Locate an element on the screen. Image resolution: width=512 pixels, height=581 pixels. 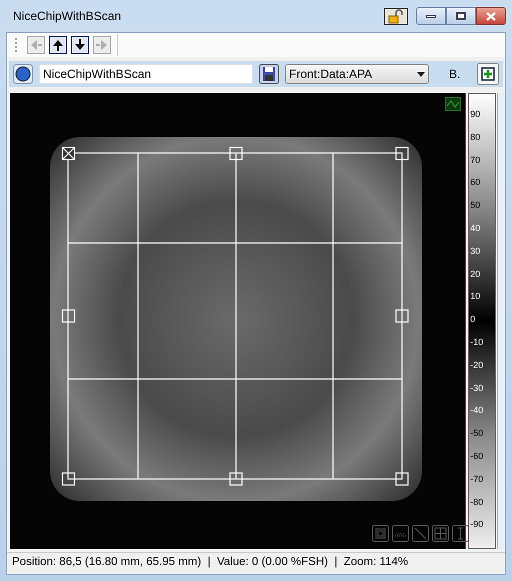
window-title: NiceChipWithBScan is located at coordinates (67, 16).